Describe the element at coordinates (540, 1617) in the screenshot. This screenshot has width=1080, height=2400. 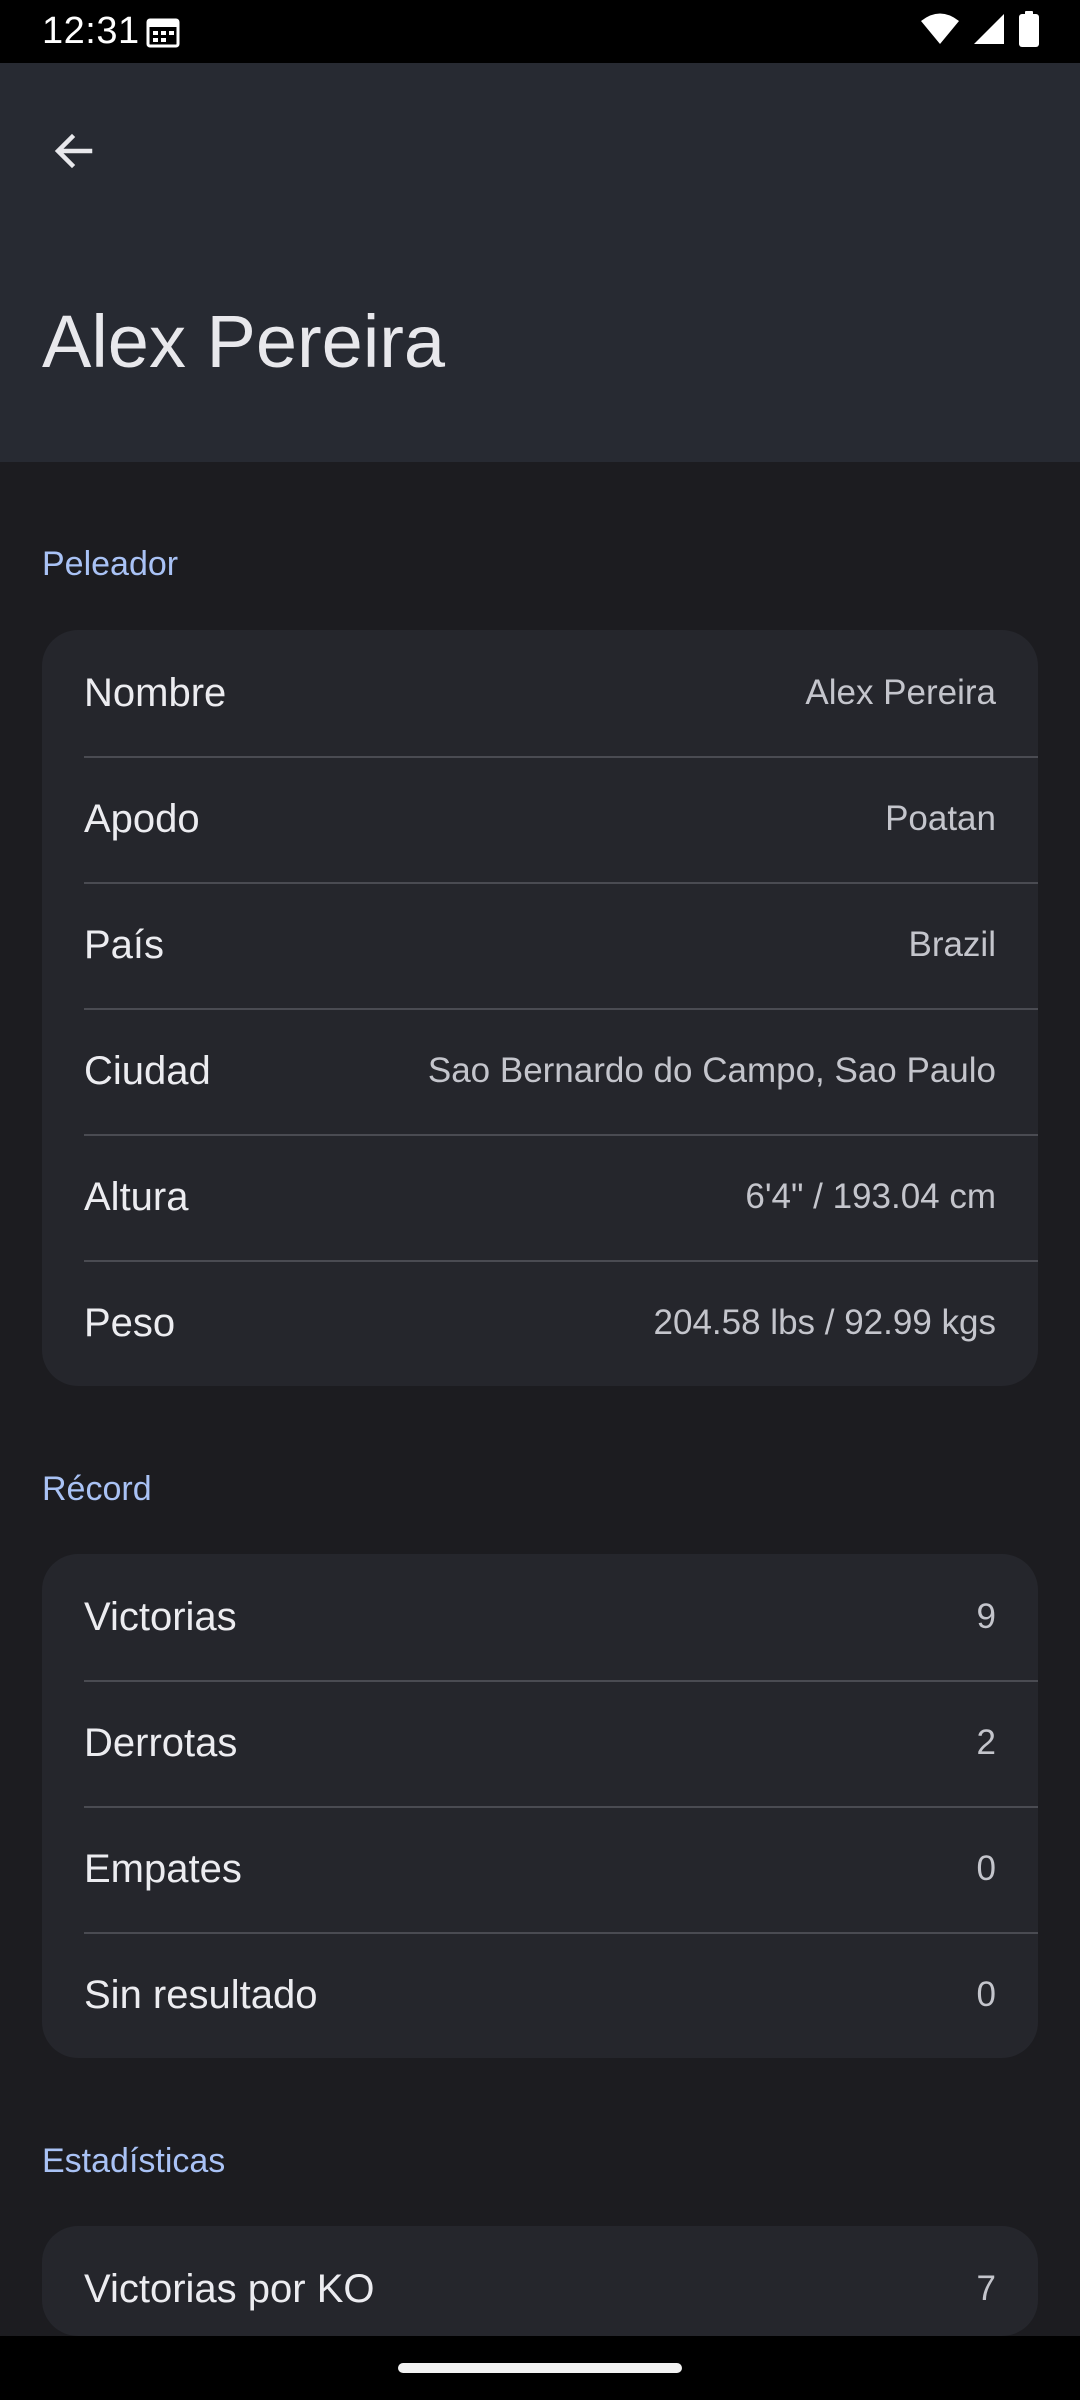
I see `list-item: Victorias 9` at that location.